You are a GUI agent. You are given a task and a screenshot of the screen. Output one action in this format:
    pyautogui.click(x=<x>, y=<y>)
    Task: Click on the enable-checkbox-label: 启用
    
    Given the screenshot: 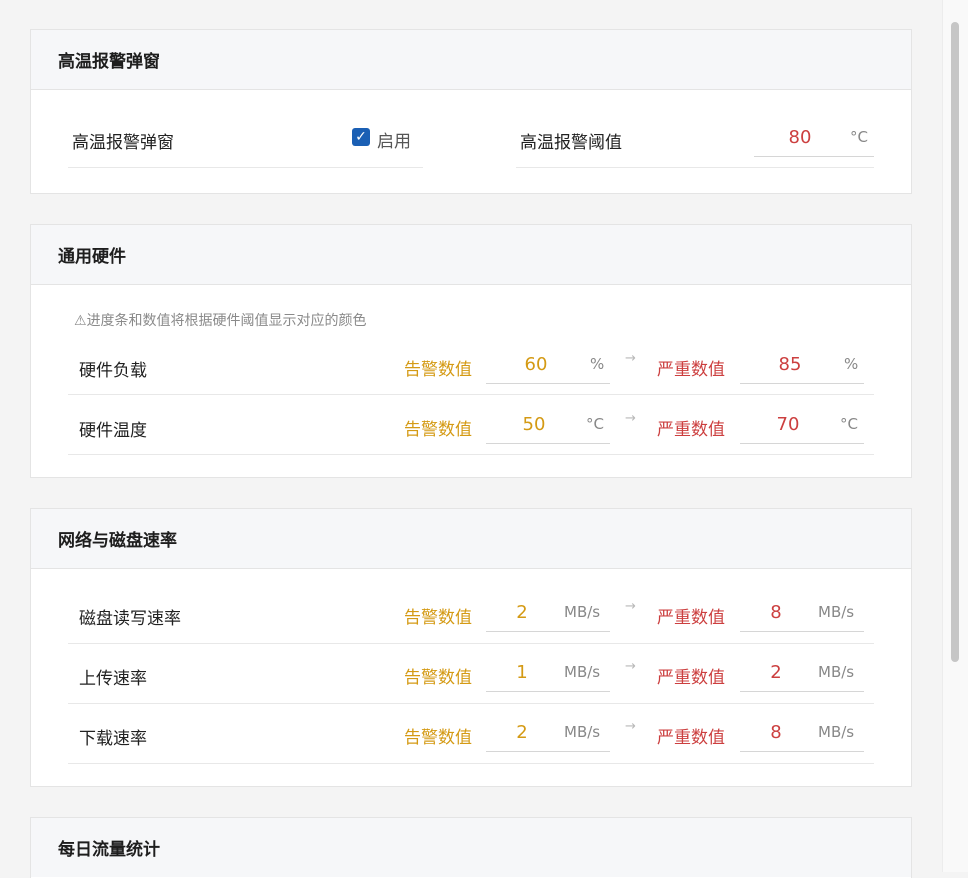 What is the action you would take?
    pyautogui.click(x=394, y=139)
    